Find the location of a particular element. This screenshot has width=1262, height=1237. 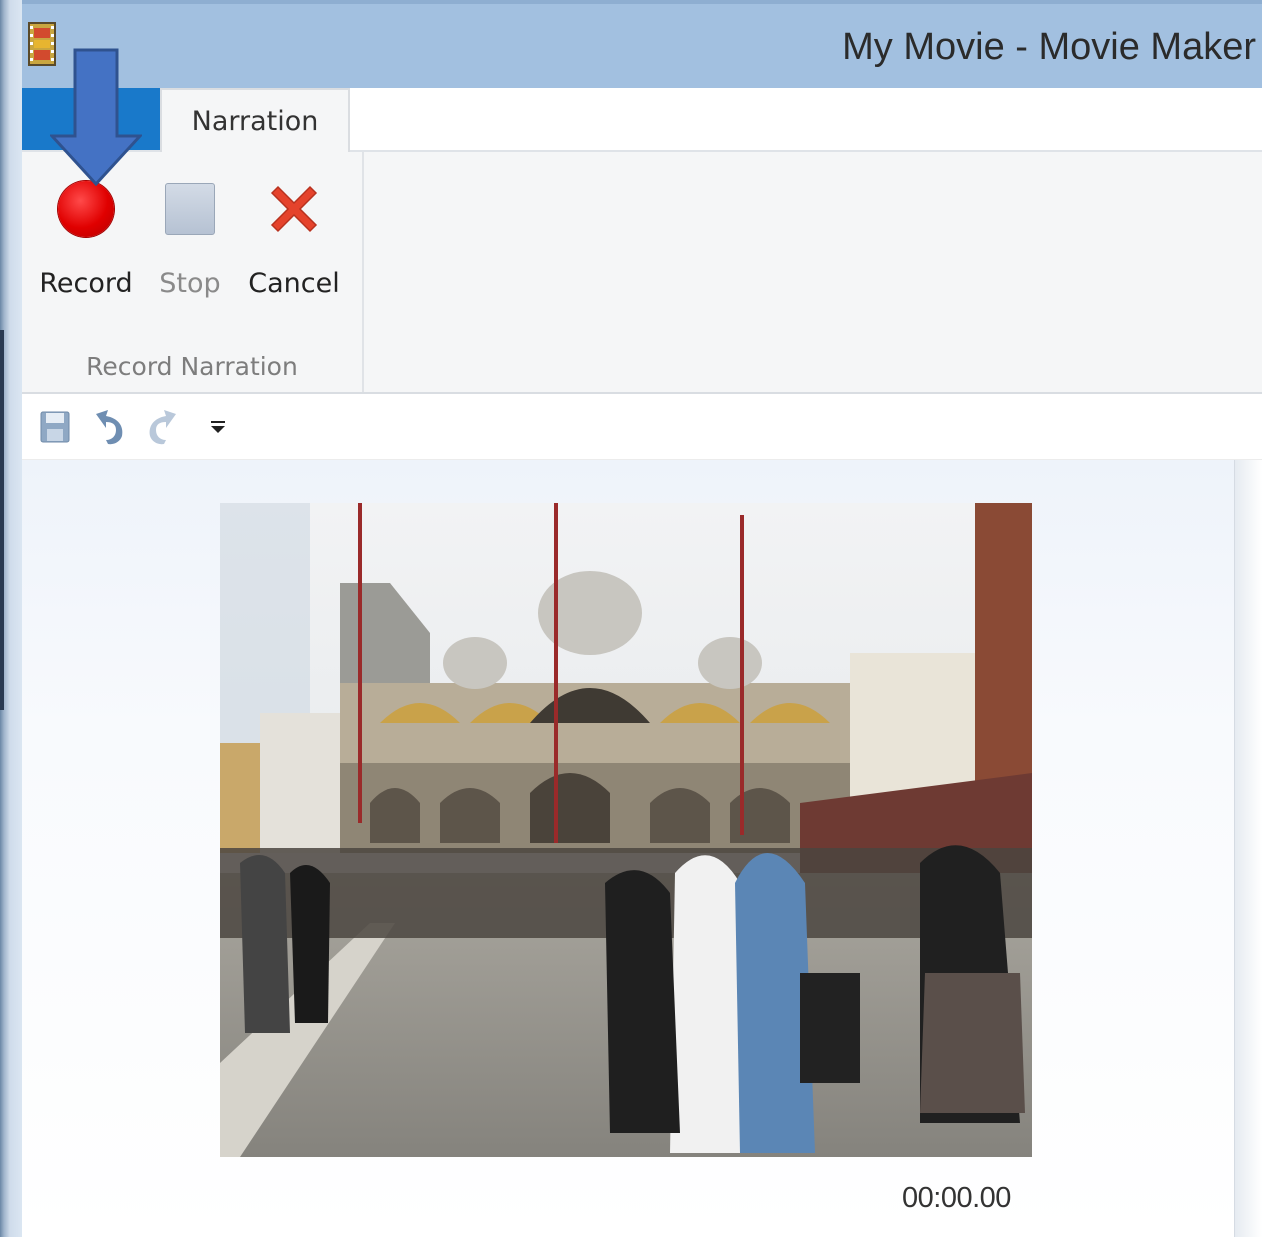

tab-narration: Narration is located at coordinates (255, 120).